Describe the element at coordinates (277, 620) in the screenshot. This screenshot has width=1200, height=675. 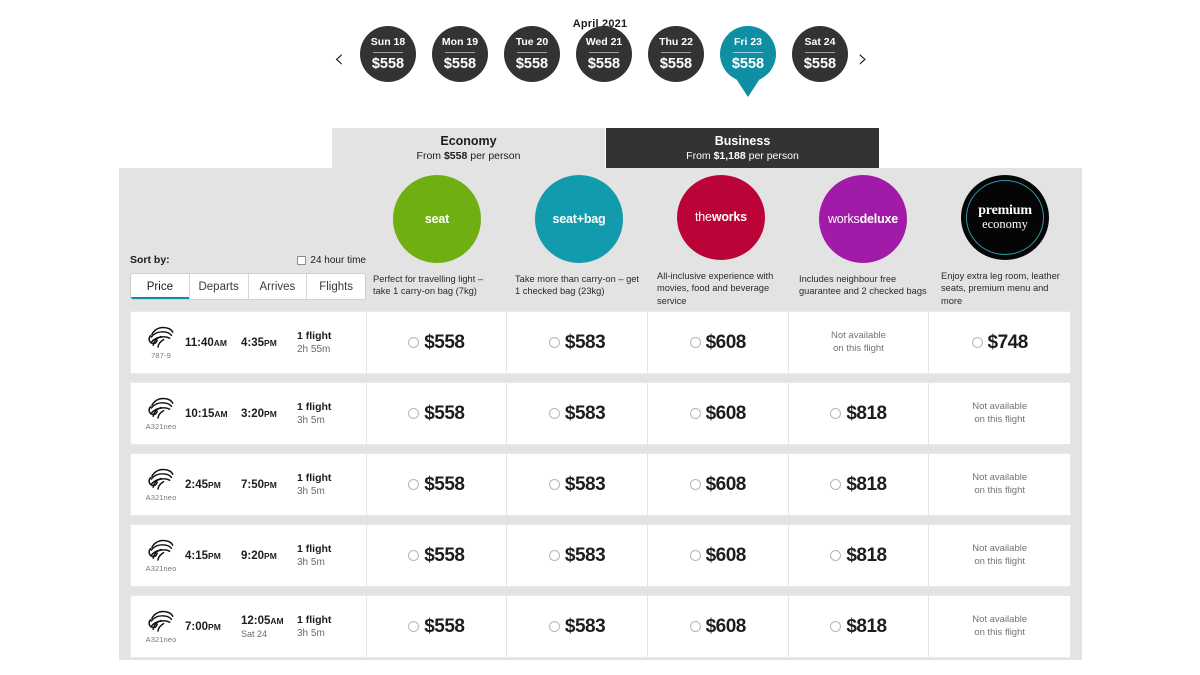
I see `arrival-meridiem: AM` at that location.